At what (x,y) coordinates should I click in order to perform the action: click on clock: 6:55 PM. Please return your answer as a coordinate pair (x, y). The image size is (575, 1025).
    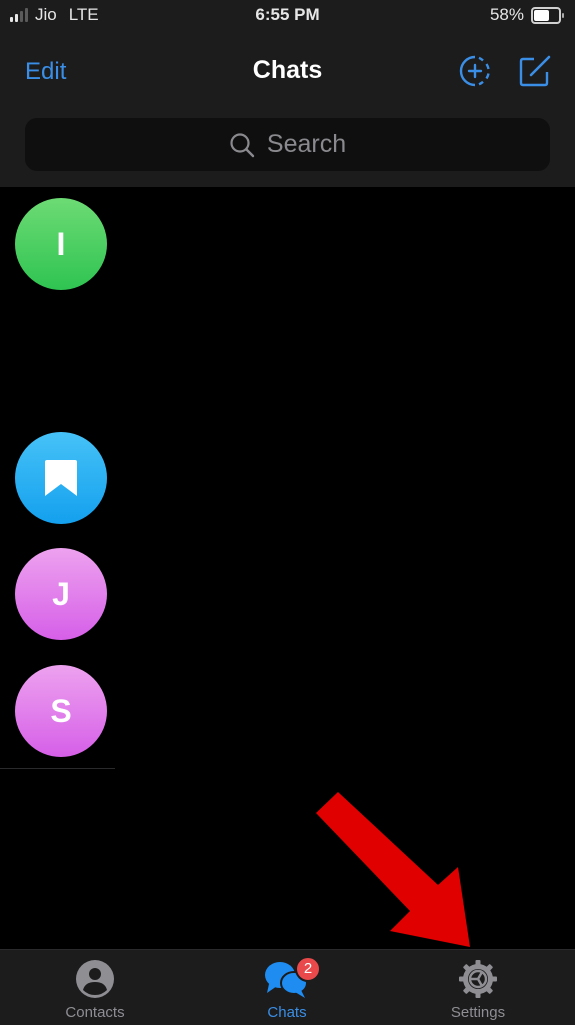
    Looking at the image, I should click on (287, 14).